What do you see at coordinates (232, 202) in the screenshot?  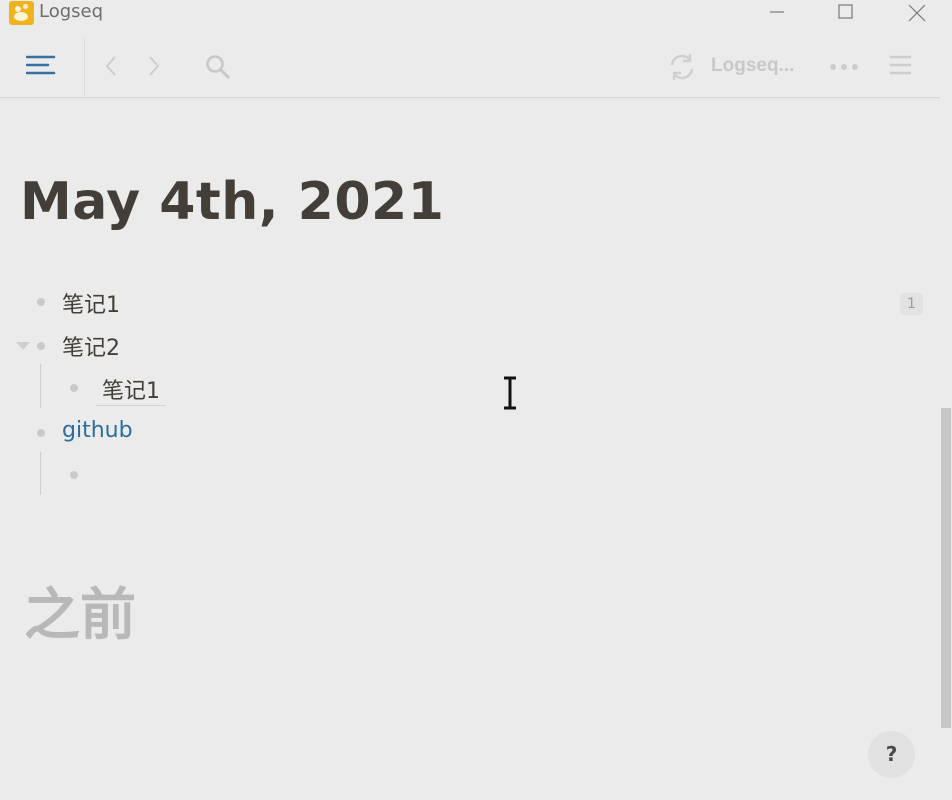 I see `page-title: May 4th, 2021` at bounding box center [232, 202].